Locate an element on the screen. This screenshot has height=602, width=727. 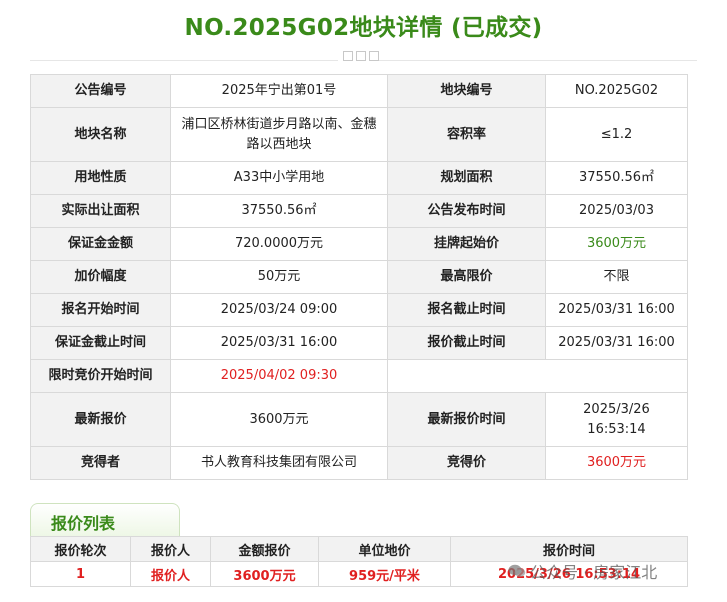
detail-label: 保证金金额 is located at coordinates (100, 244).